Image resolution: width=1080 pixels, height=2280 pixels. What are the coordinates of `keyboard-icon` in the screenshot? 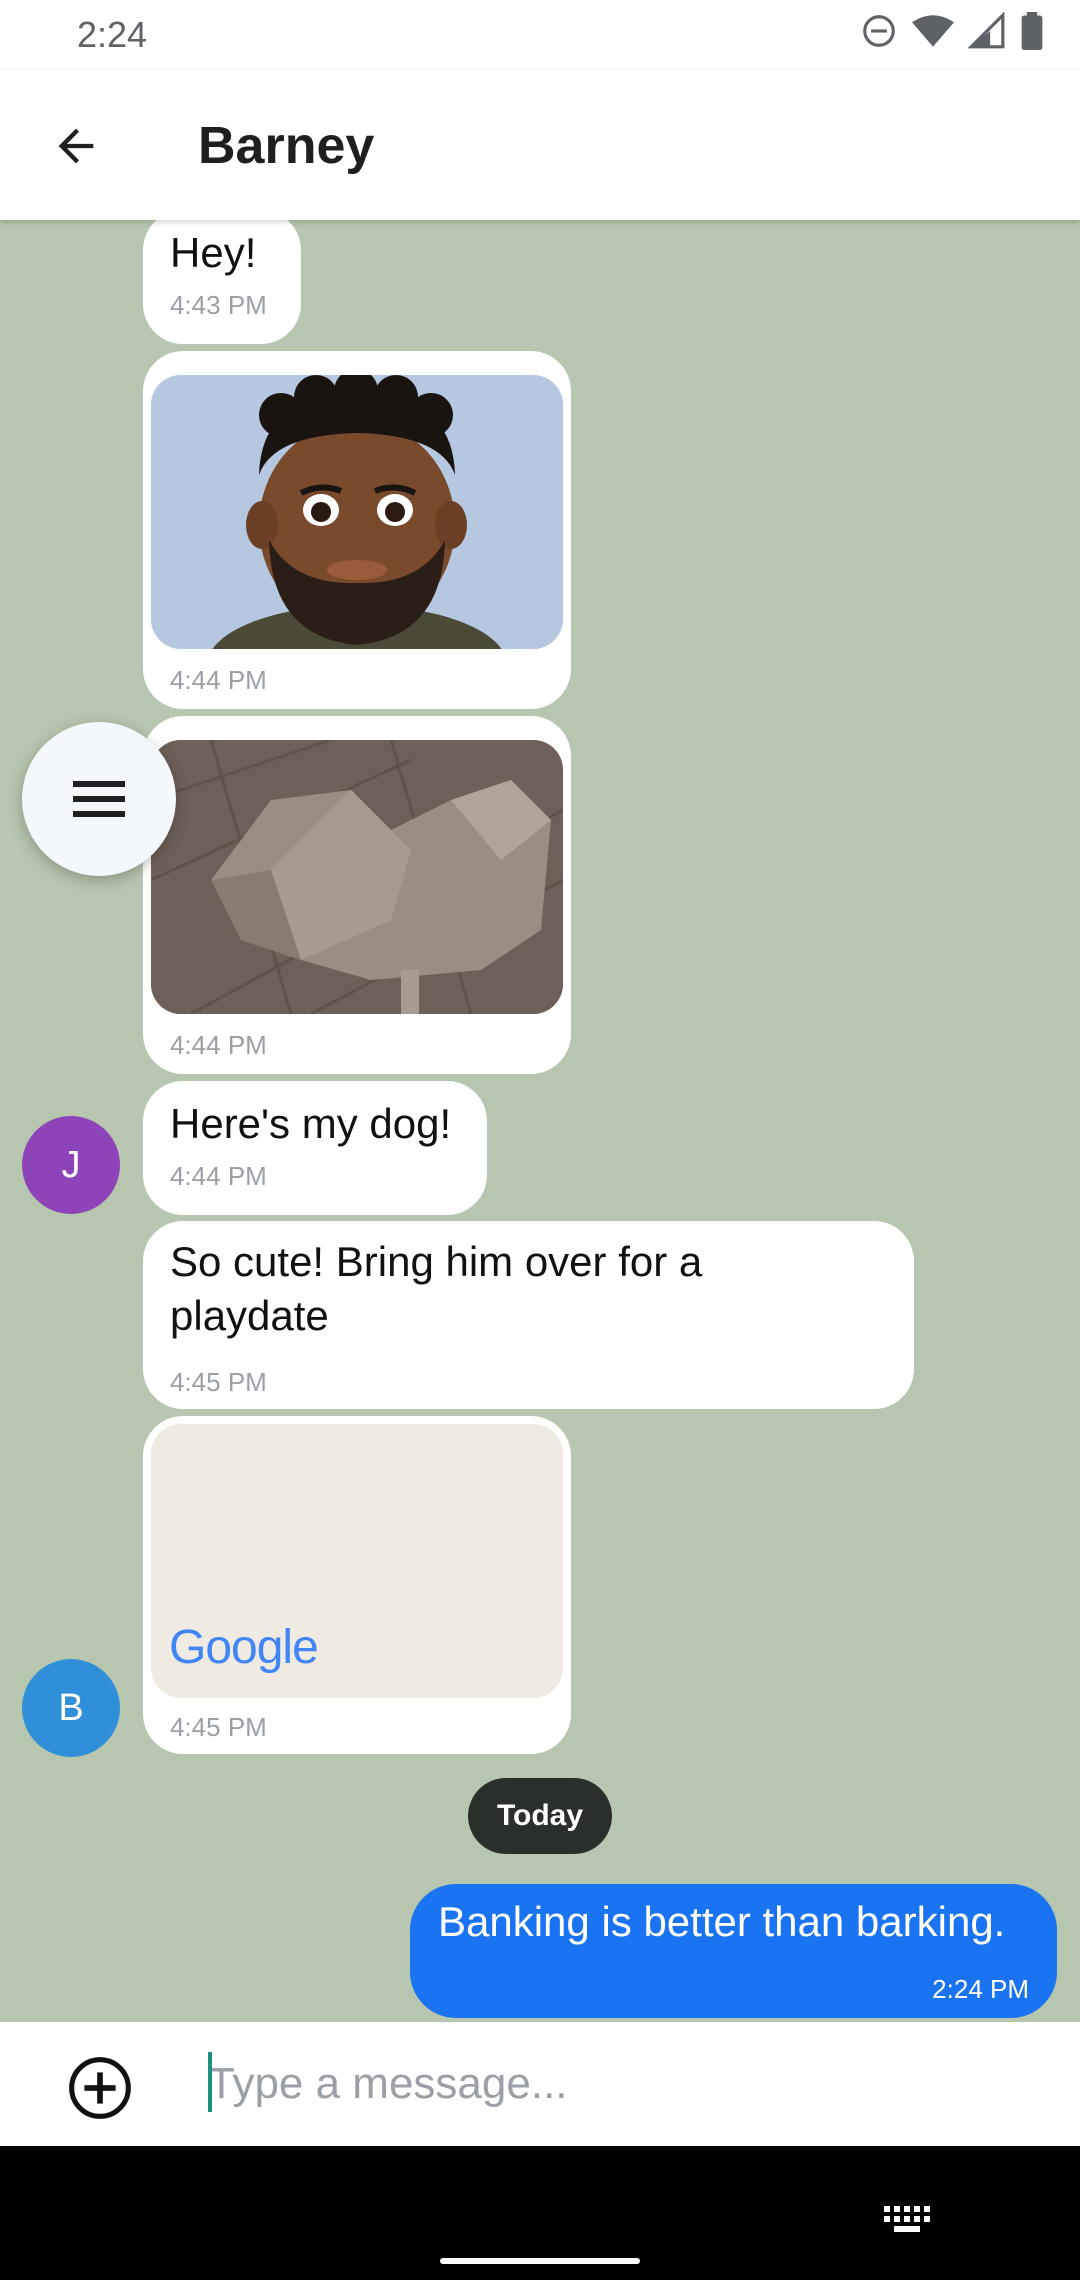 It's located at (907, 2221).